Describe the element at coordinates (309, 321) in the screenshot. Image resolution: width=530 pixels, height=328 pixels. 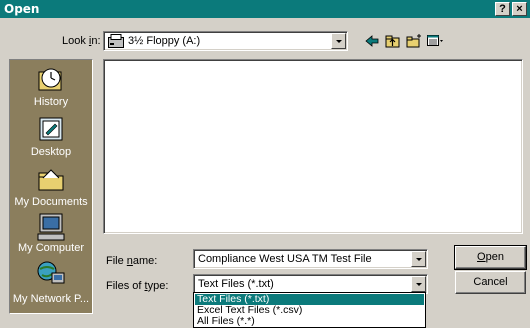
I see `file-type-option-all: All Files (*.*)` at that location.